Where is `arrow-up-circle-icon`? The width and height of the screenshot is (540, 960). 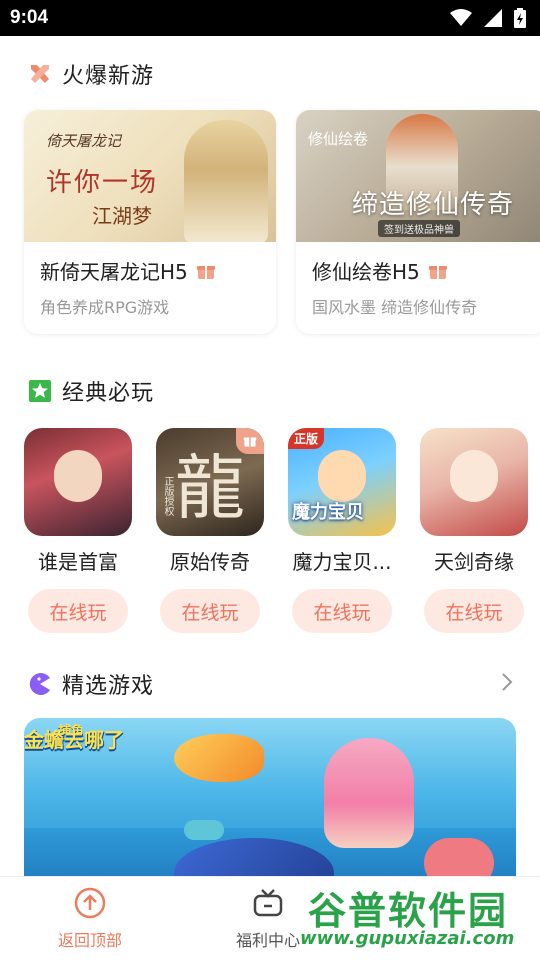 arrow-up-circle-icon is located at coordinates (90, 903).